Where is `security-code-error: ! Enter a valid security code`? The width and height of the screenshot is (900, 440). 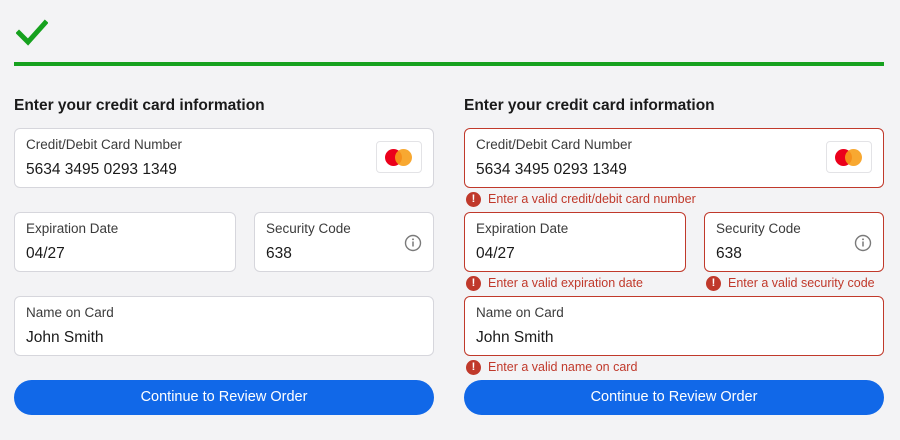 security-code-error: ! Enter a valid security code is located at coordinates (789, 283).